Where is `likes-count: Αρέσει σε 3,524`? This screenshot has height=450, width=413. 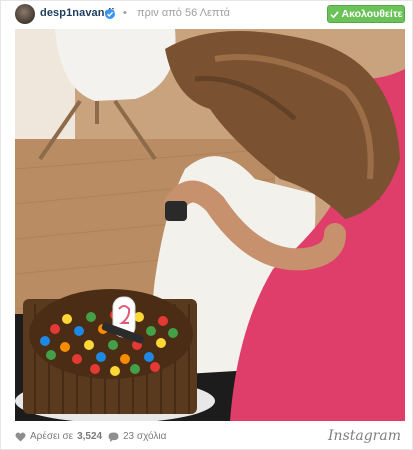 likes-count: Αρέσει σε 3,524 is located at coordinates (58, 436).